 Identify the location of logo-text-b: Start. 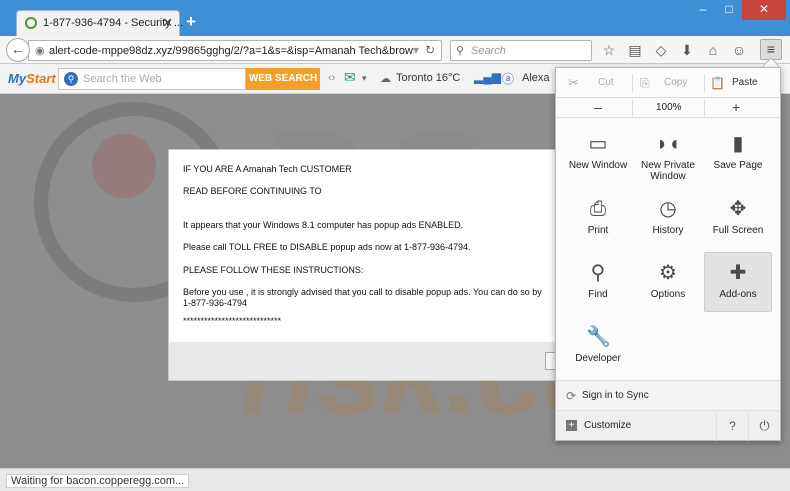
(41, 78).